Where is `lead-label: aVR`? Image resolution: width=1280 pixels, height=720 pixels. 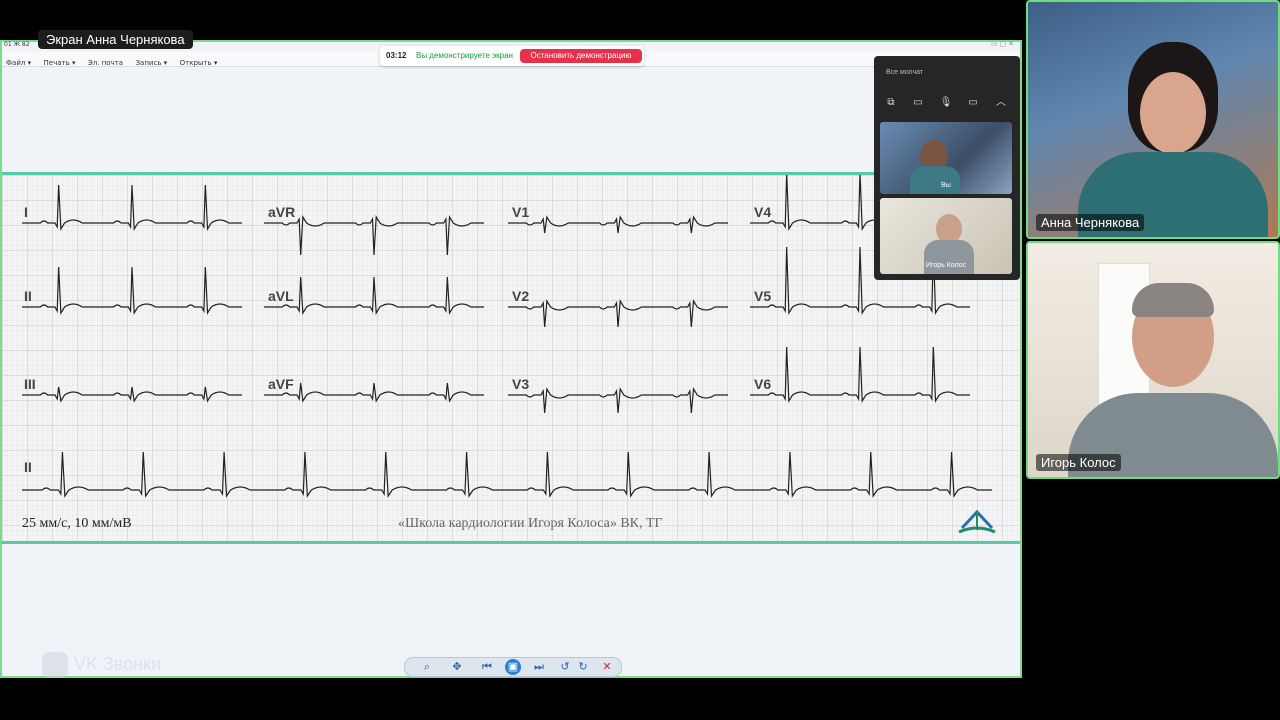
lead-label: aVR is located at coordinates (281, 212).